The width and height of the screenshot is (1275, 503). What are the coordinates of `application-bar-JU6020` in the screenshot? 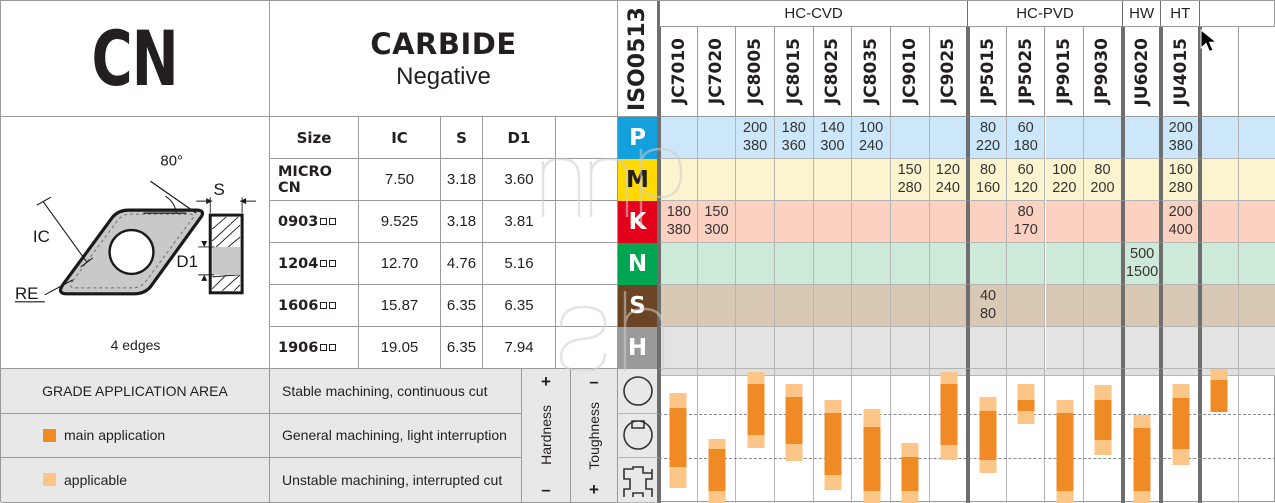 It's located at (1180, 436).